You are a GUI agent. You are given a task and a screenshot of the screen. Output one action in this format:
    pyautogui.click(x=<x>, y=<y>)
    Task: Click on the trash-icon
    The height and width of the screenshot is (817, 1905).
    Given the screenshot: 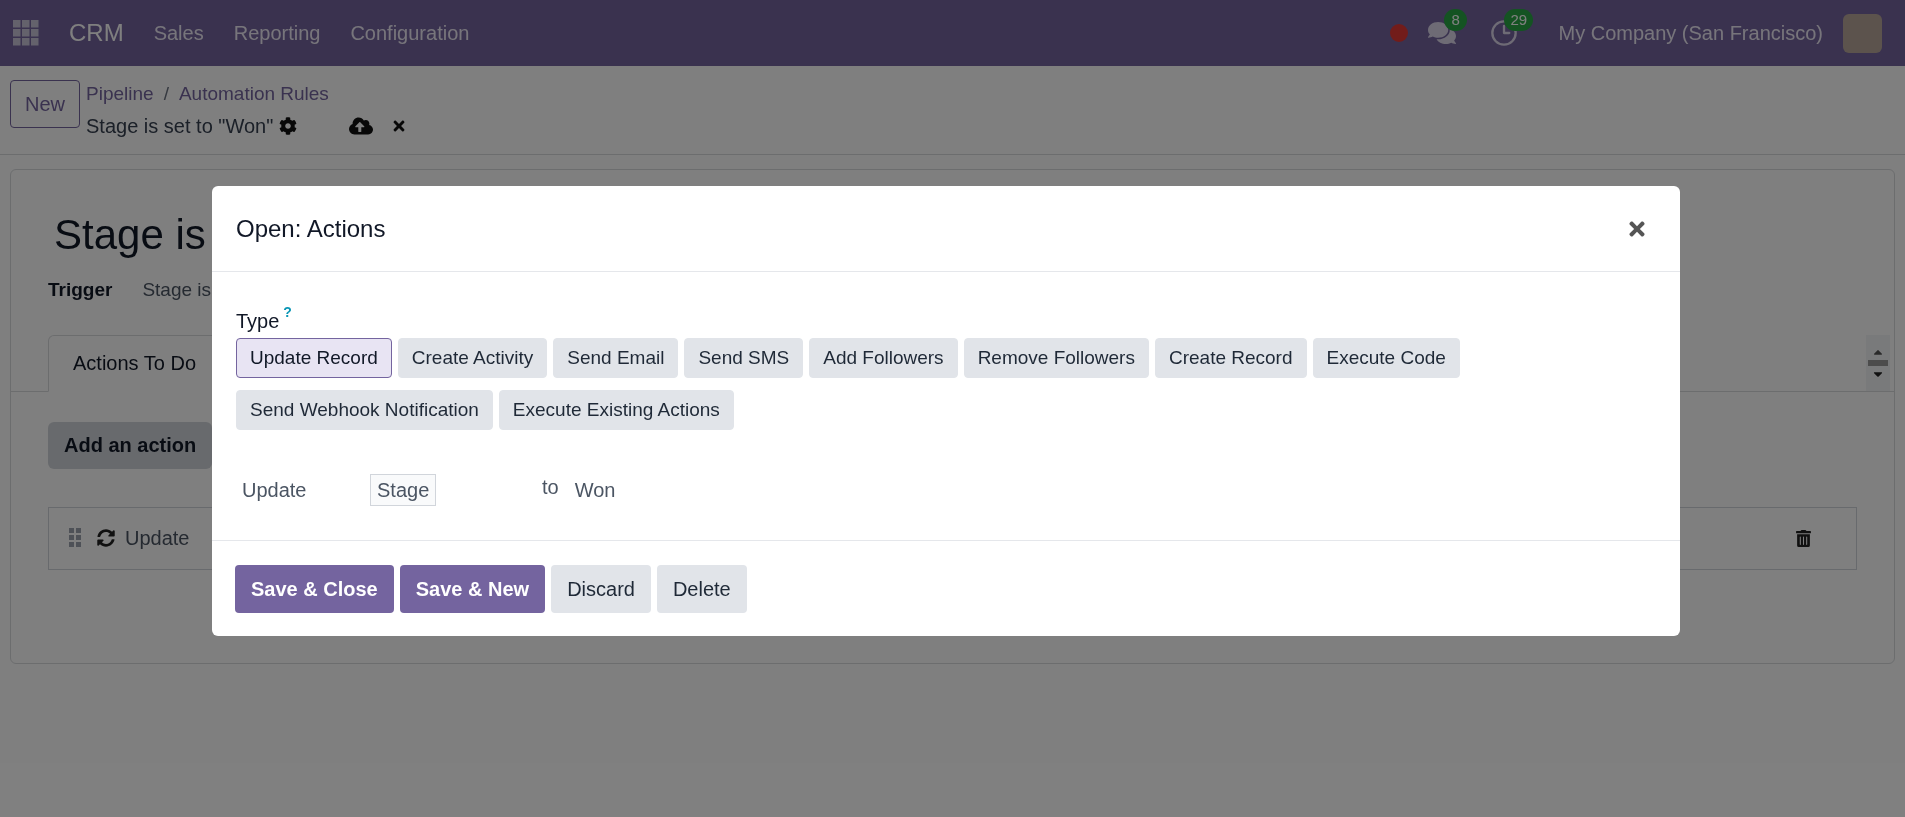 What is the action you would take?
    pyautogui.click(x=1803, y=538)
    